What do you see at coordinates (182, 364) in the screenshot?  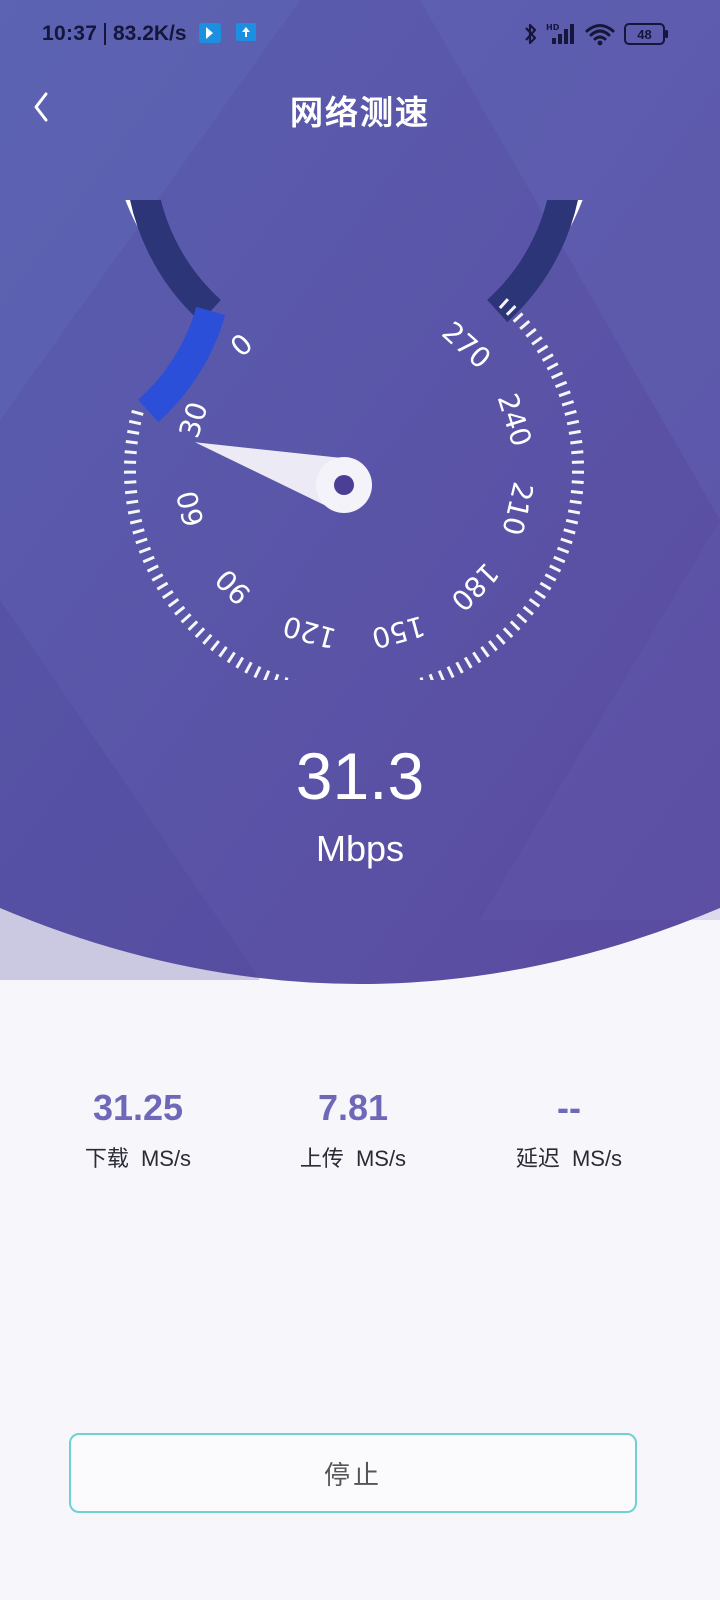 I see `gauge-progress-arc` at bounding box center [182, 364].